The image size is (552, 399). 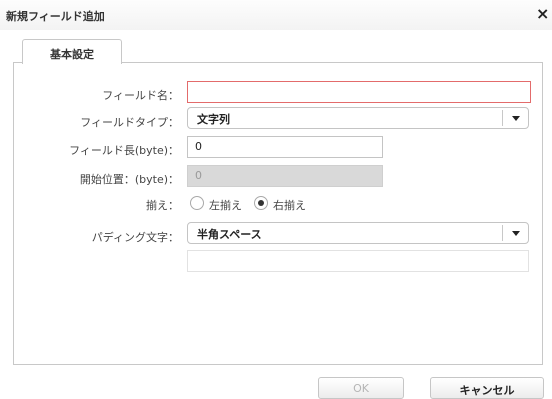 I want to click on ok-button: OK, so click(x=361, y=388).